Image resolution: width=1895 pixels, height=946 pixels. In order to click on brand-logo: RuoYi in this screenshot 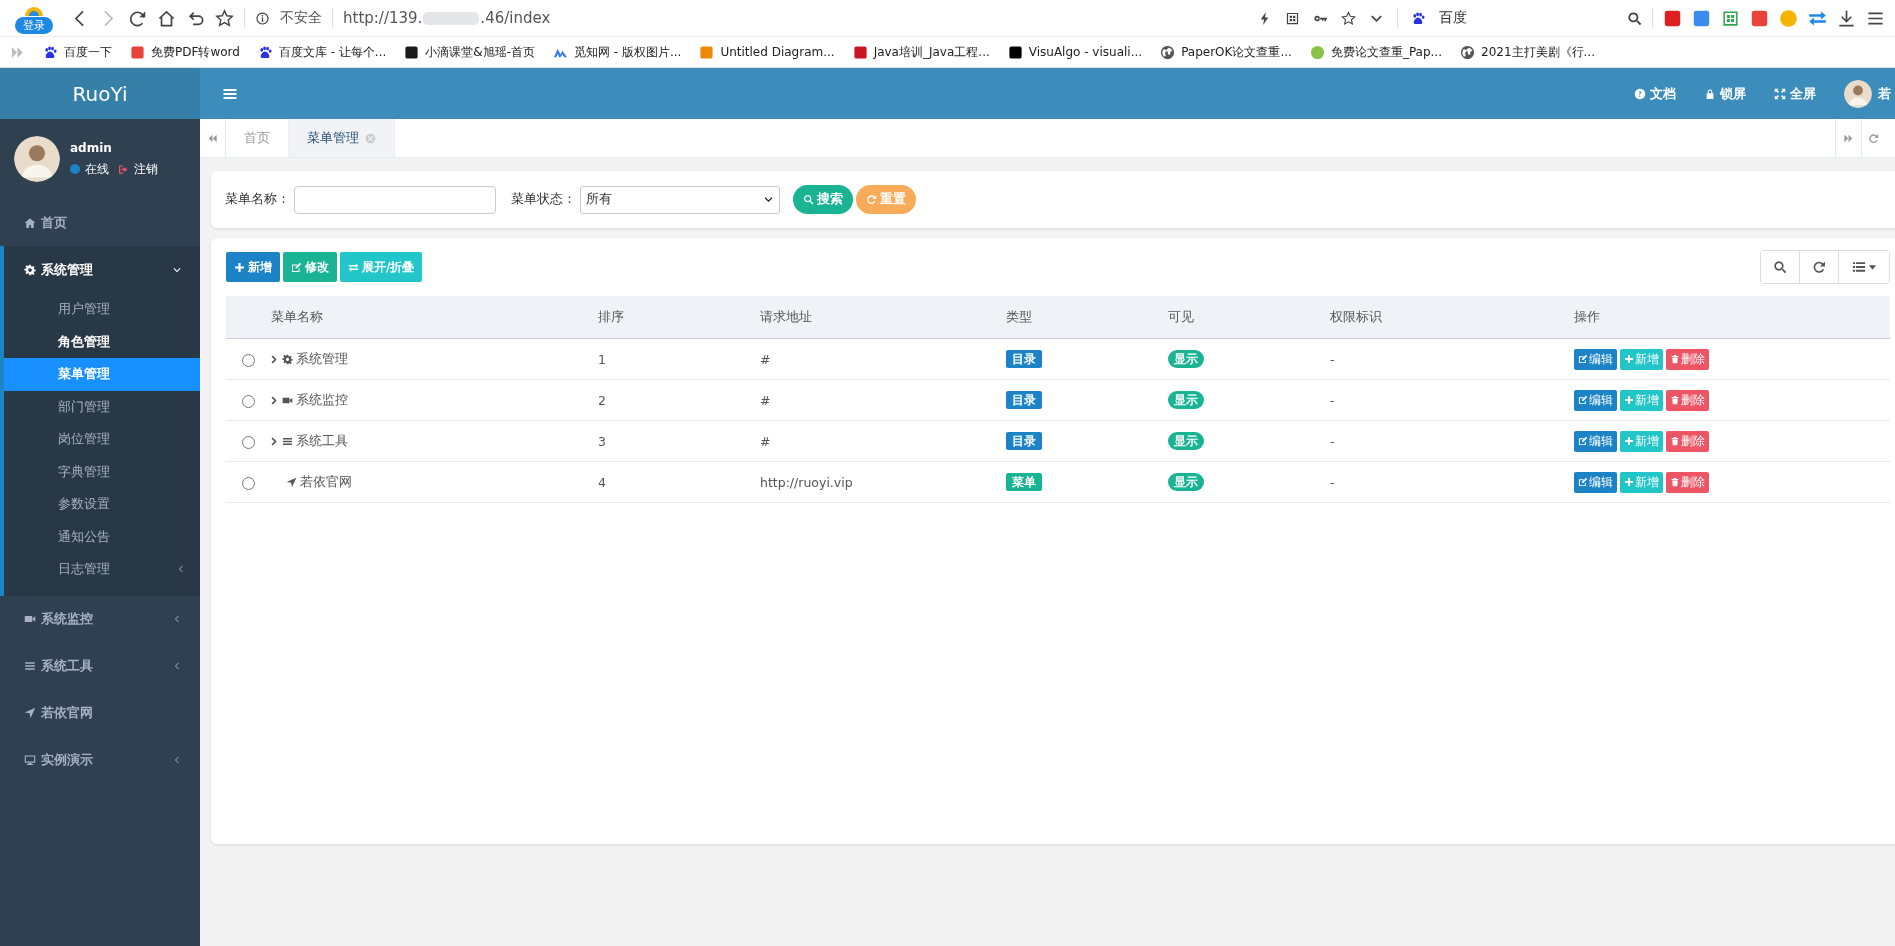, I will do `click(100, 93)`.